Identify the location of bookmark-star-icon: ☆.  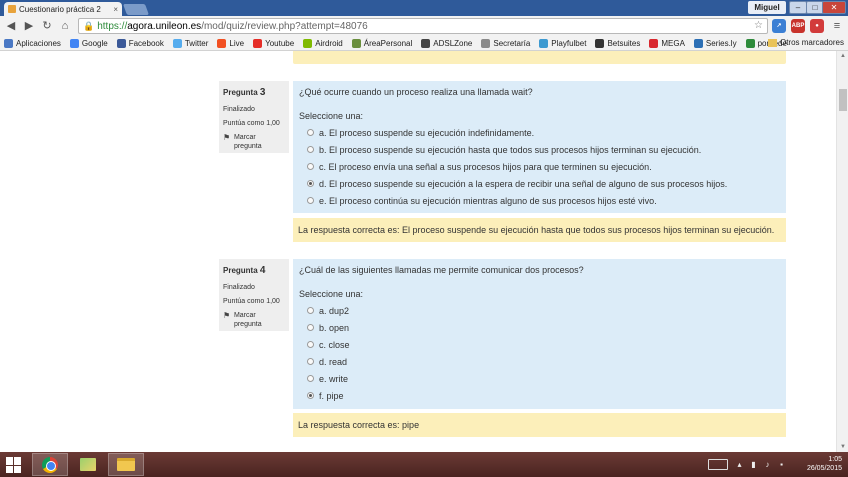
(758, 25).